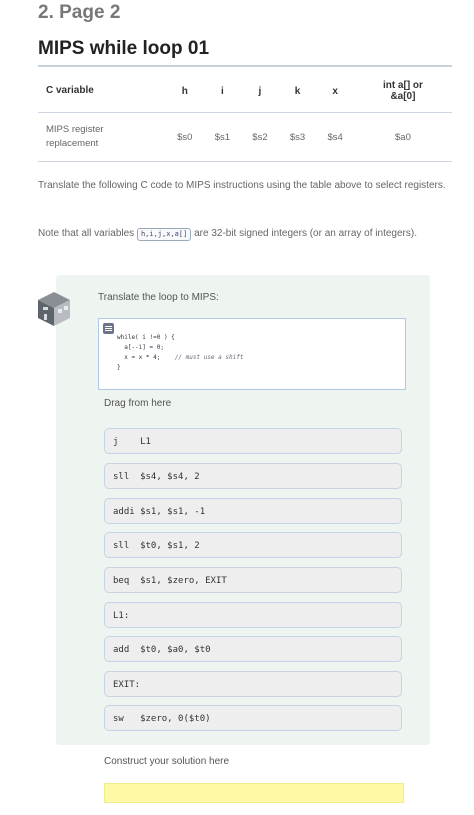  Describe the element at coordinates (297, 137) in the screenshot. I see `table-cell: $s3` at that location.